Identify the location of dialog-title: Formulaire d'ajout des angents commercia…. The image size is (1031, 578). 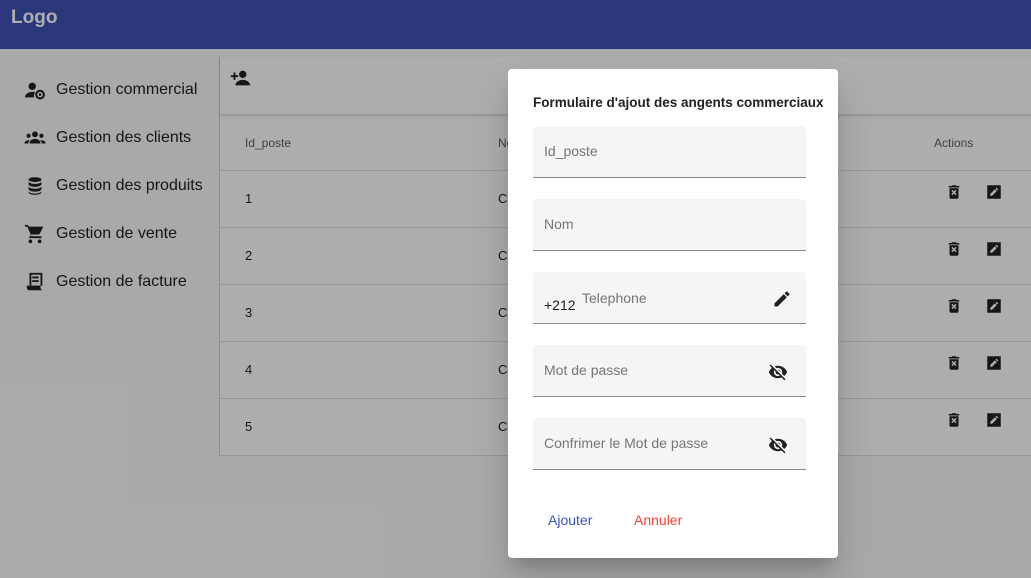
(678, 102).